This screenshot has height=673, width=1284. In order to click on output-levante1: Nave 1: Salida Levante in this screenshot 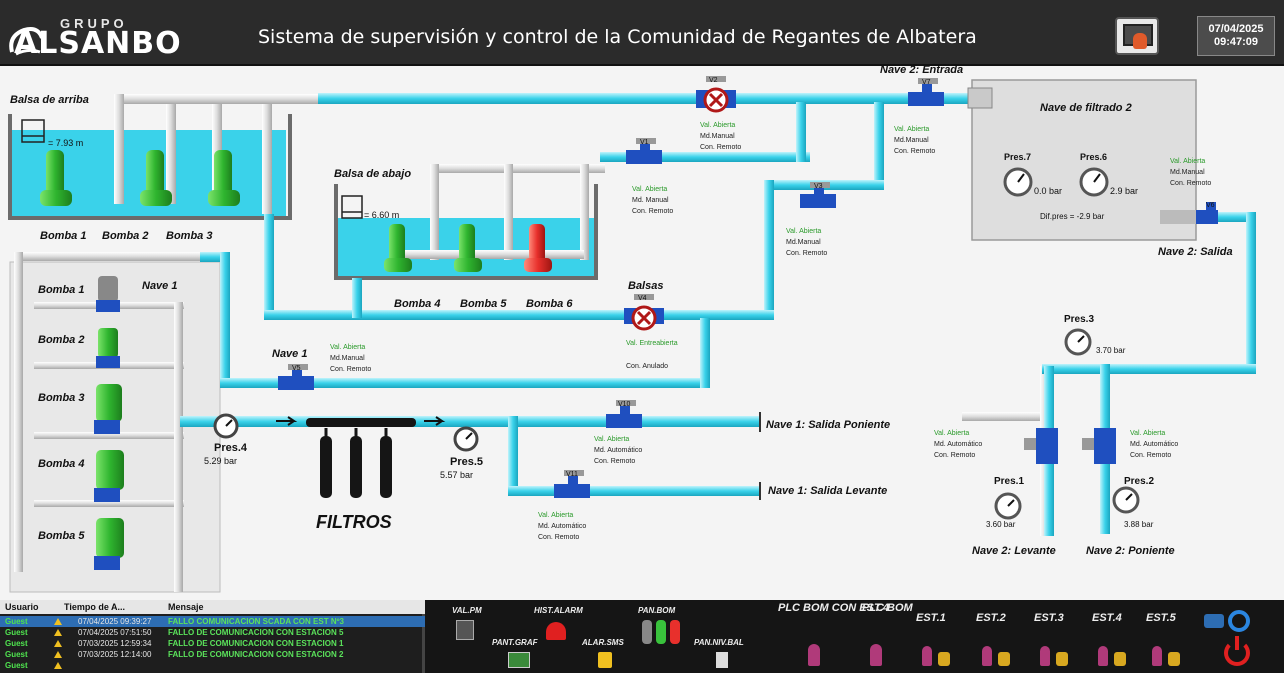, I will do `click(828, 491)`.